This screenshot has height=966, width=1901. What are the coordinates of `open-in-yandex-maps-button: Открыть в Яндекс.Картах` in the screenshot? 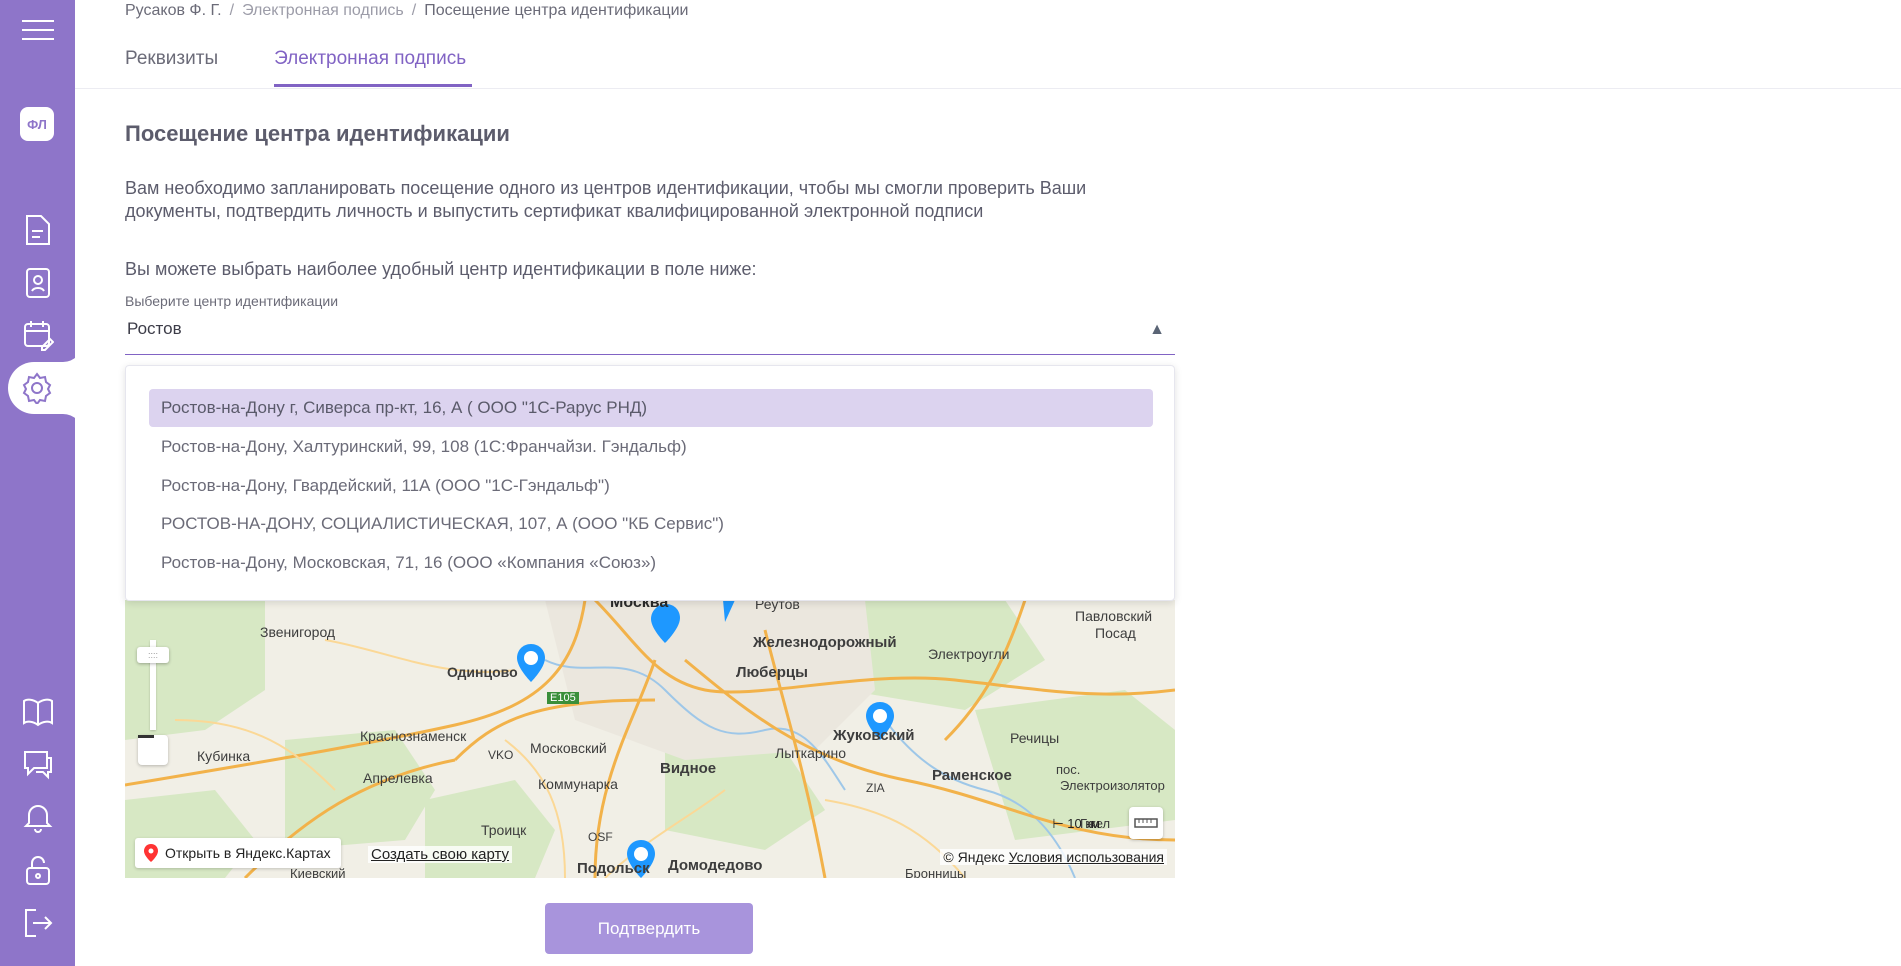 It's located at (238, 853).